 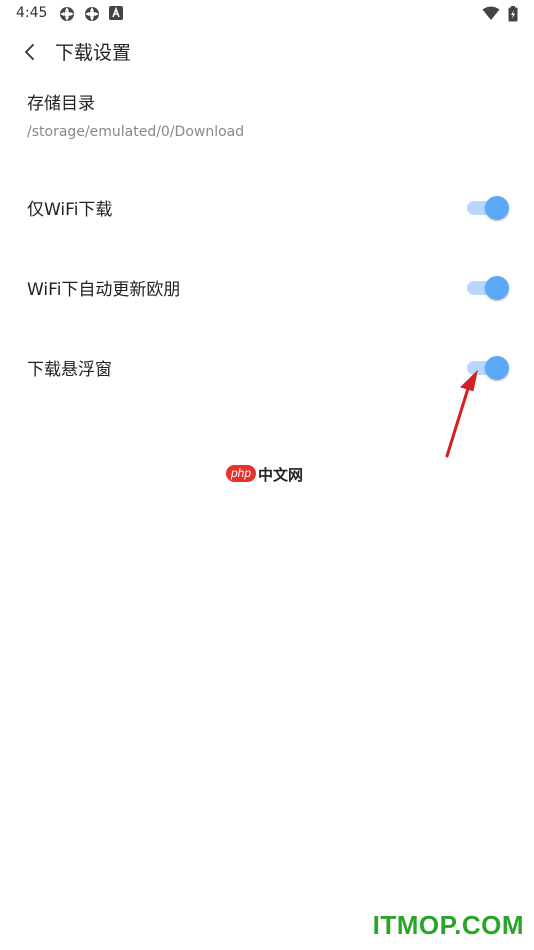 I want to click on storage-directory-label: 存储目录, so click(x=61, y=104).